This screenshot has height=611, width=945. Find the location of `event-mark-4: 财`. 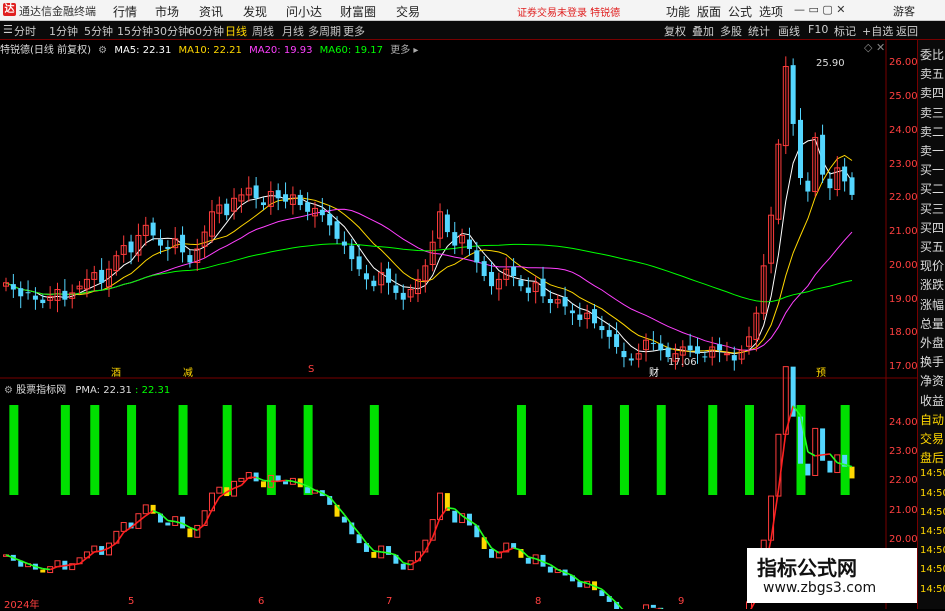

event-mark-4: 财 is located at coordinates (654, 371).